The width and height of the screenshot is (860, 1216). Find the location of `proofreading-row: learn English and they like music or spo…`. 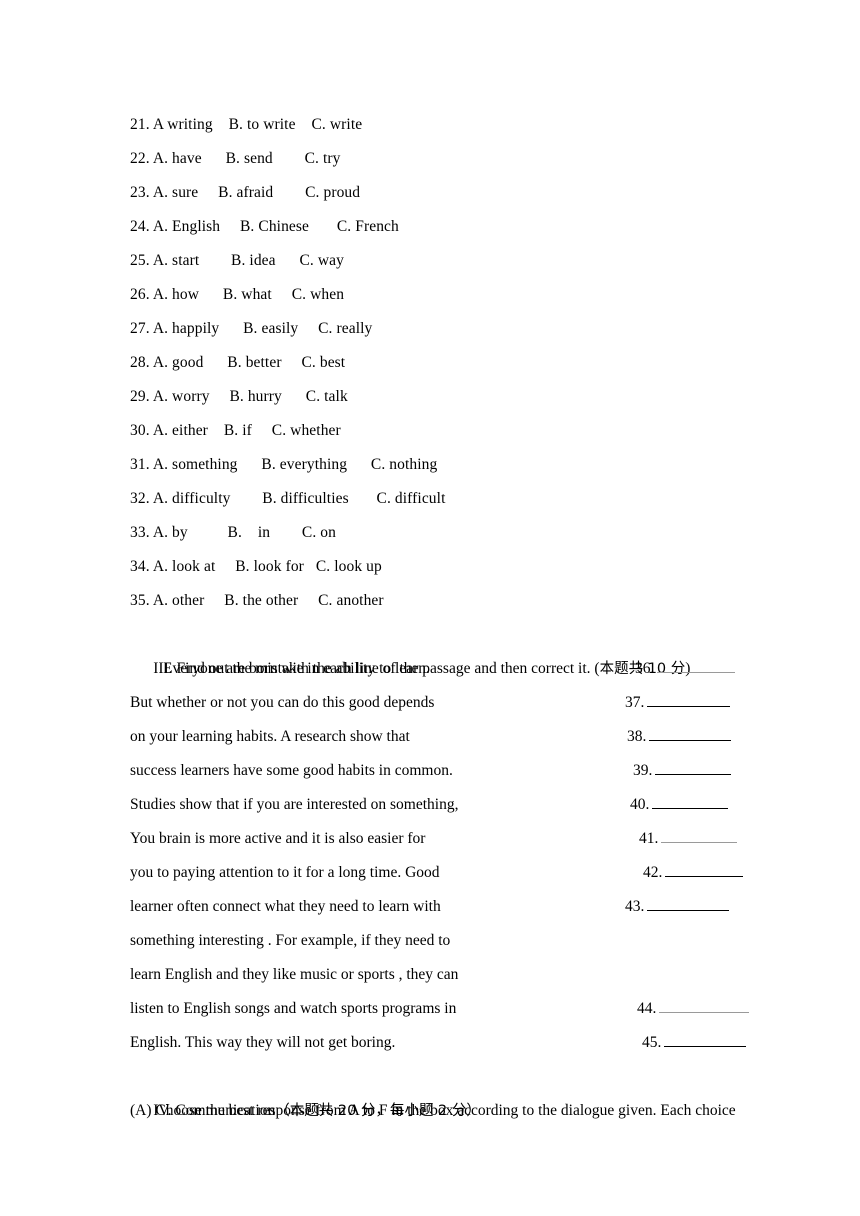

proofreading-row: learn English and they like music or spo… is located at coordinates (440, 975).